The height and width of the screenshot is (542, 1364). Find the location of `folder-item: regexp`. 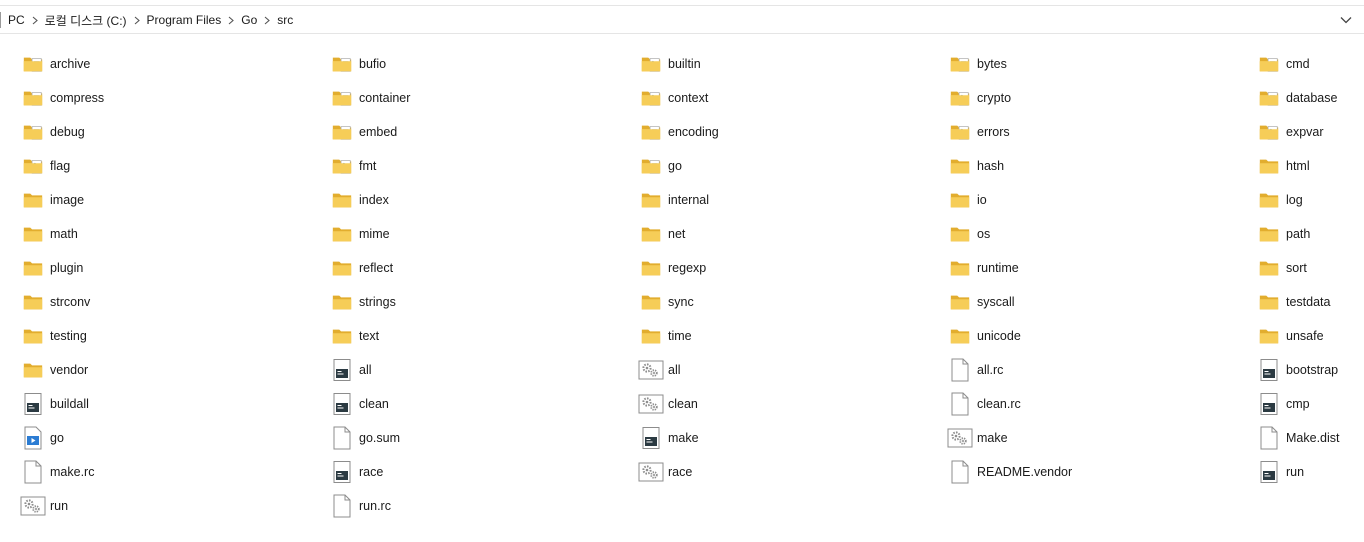

folder-item: regexp is located at coordinates (772, 268).